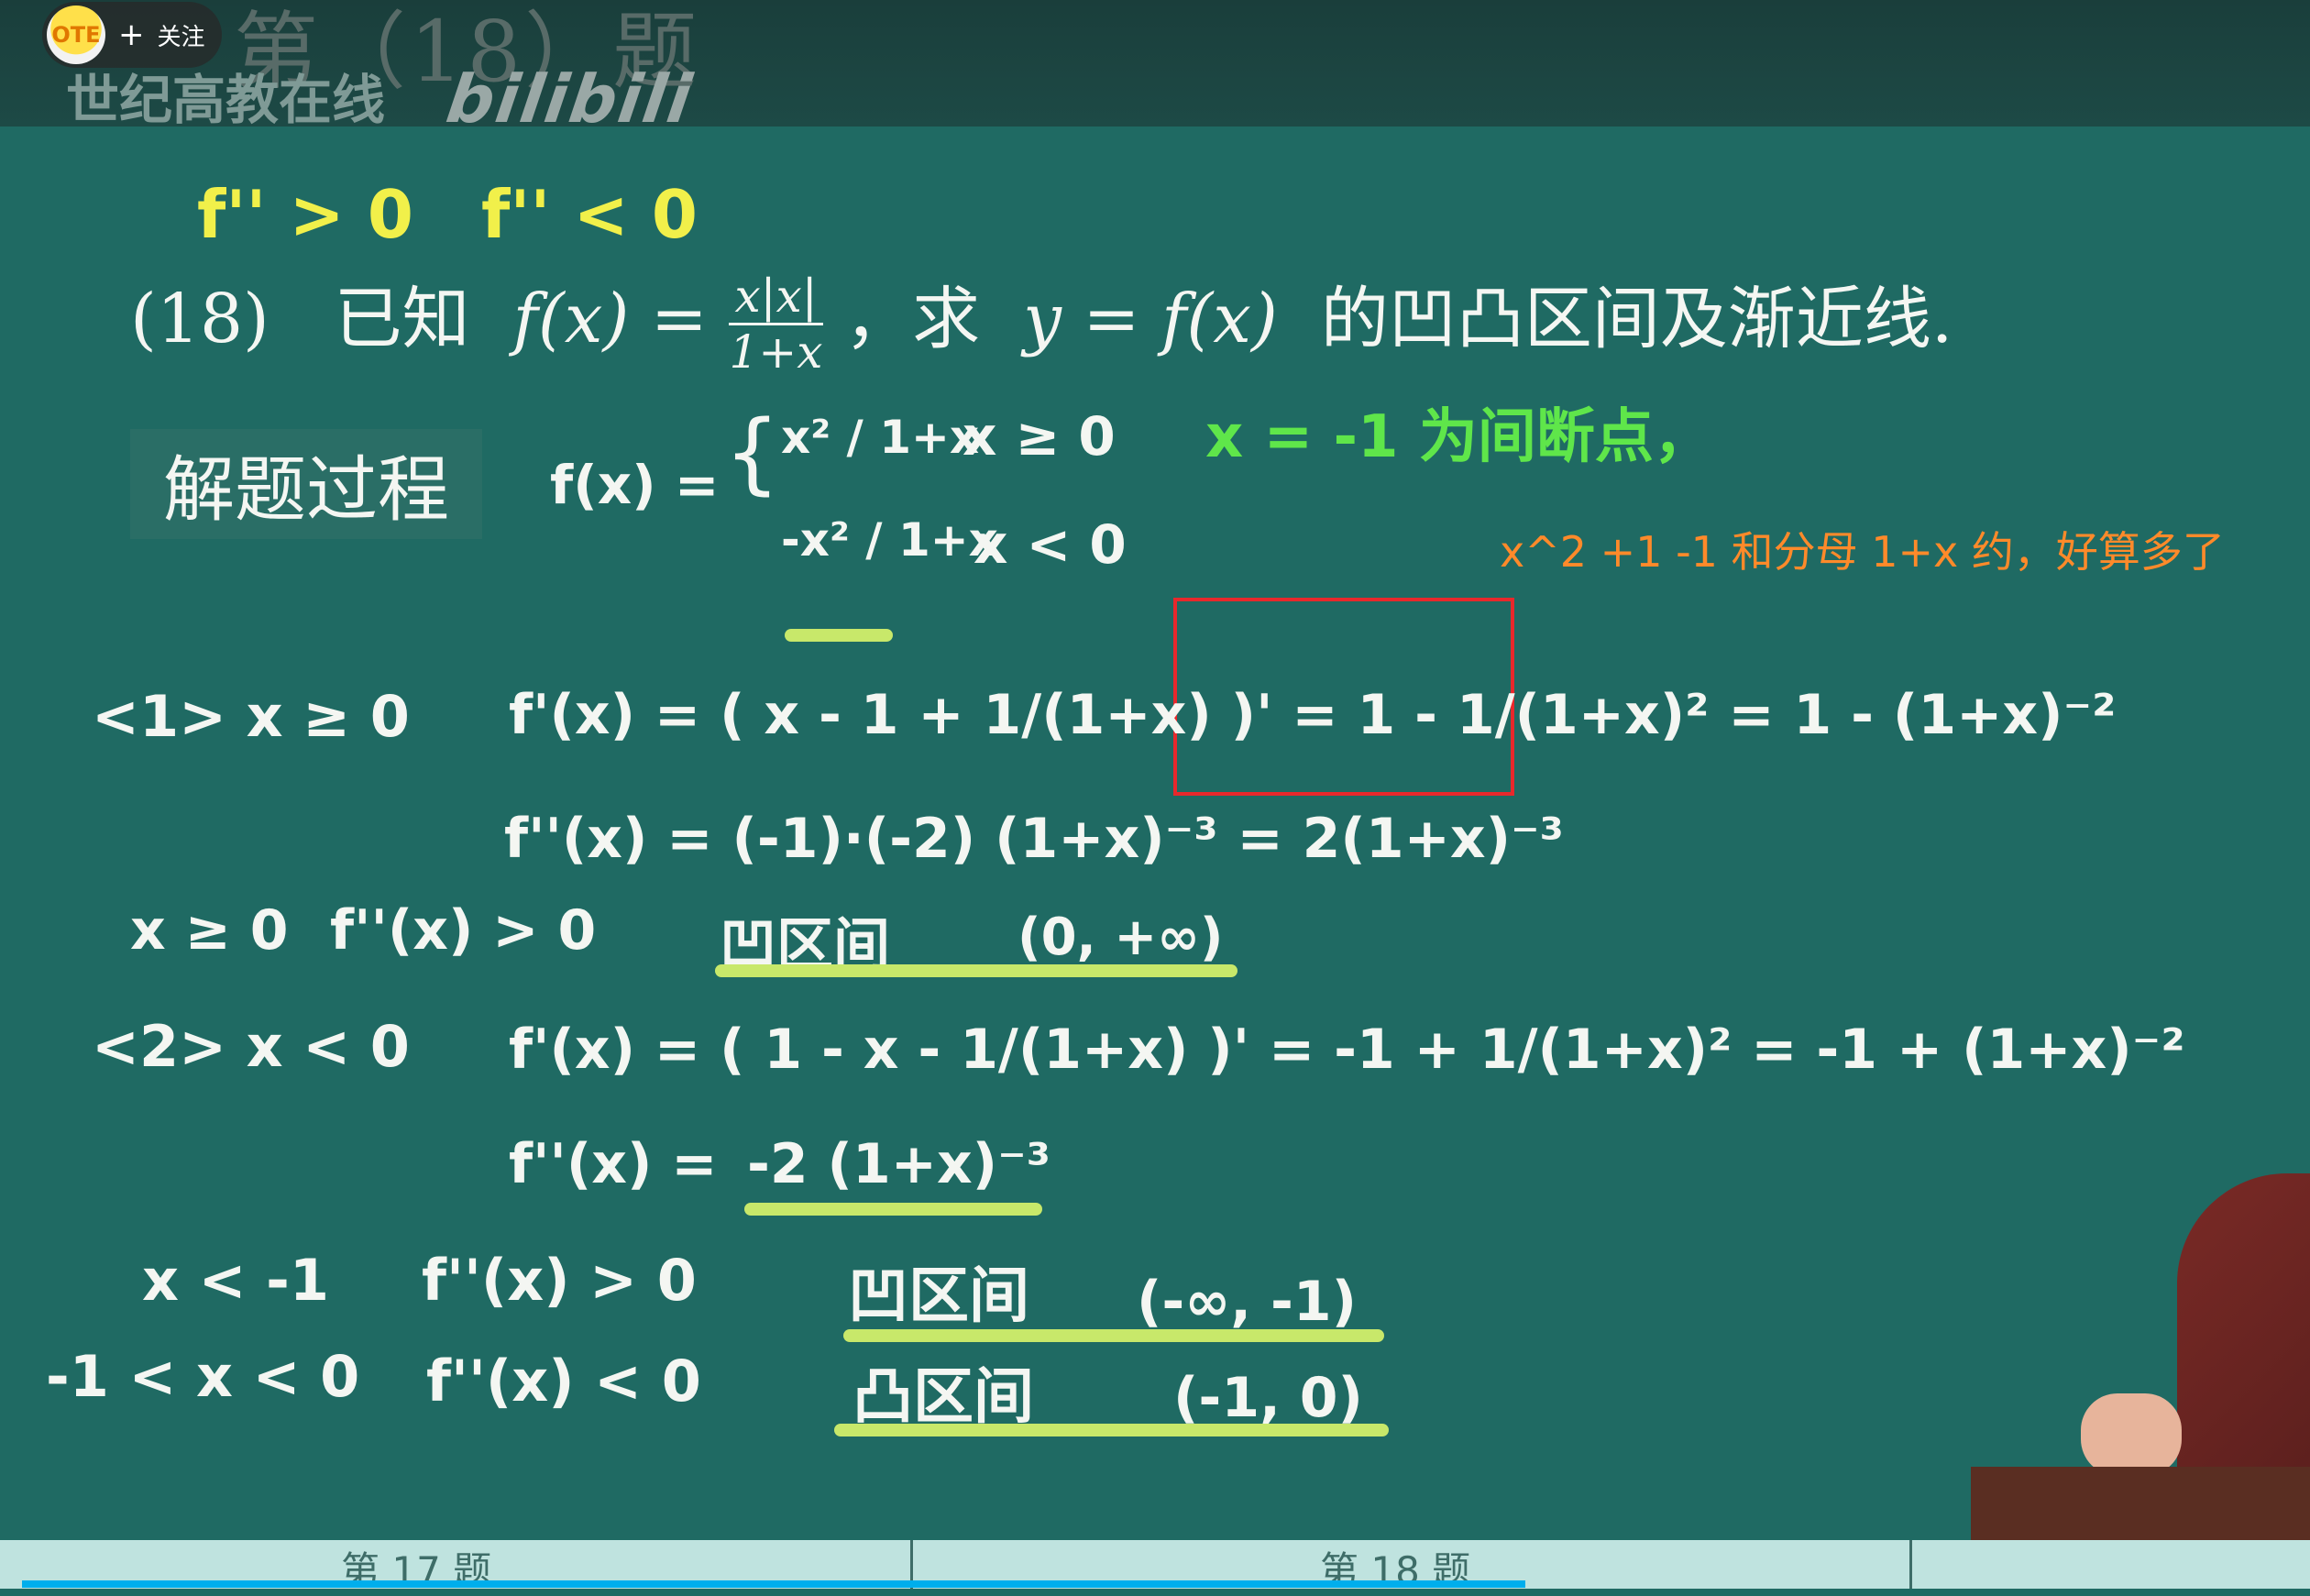 This screenshot has width=2310, height=1596. I want to click on case-1-label: <1> x ≥ 0, so click(251, 716).